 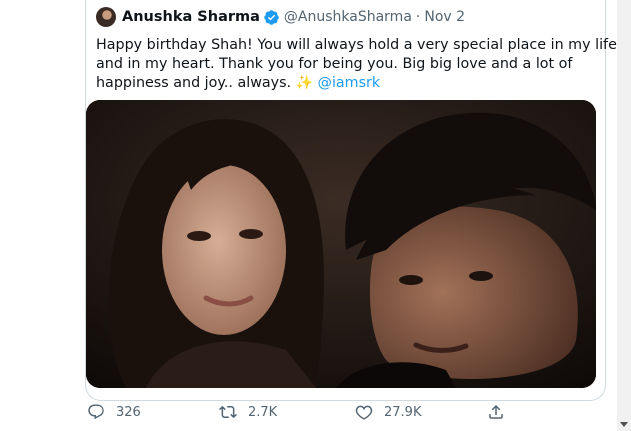 What do you see at coordinates (403, 412) in the screenshot?
I see `like-count: 27.9K` at bounding box center [403, 412].